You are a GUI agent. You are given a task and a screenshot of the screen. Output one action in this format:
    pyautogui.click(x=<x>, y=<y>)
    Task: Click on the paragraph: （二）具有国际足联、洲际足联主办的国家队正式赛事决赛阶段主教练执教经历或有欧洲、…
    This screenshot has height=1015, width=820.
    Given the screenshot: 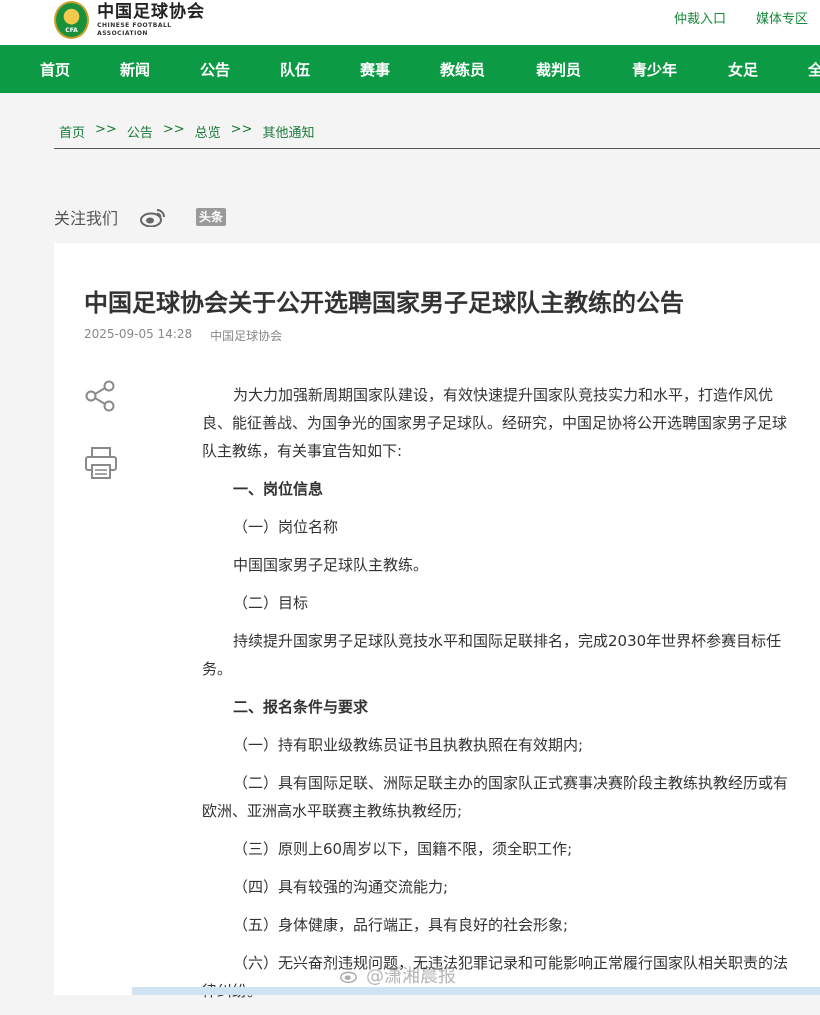 What is the action you would take?
    pyautogui.click(x=495, y=797)
    